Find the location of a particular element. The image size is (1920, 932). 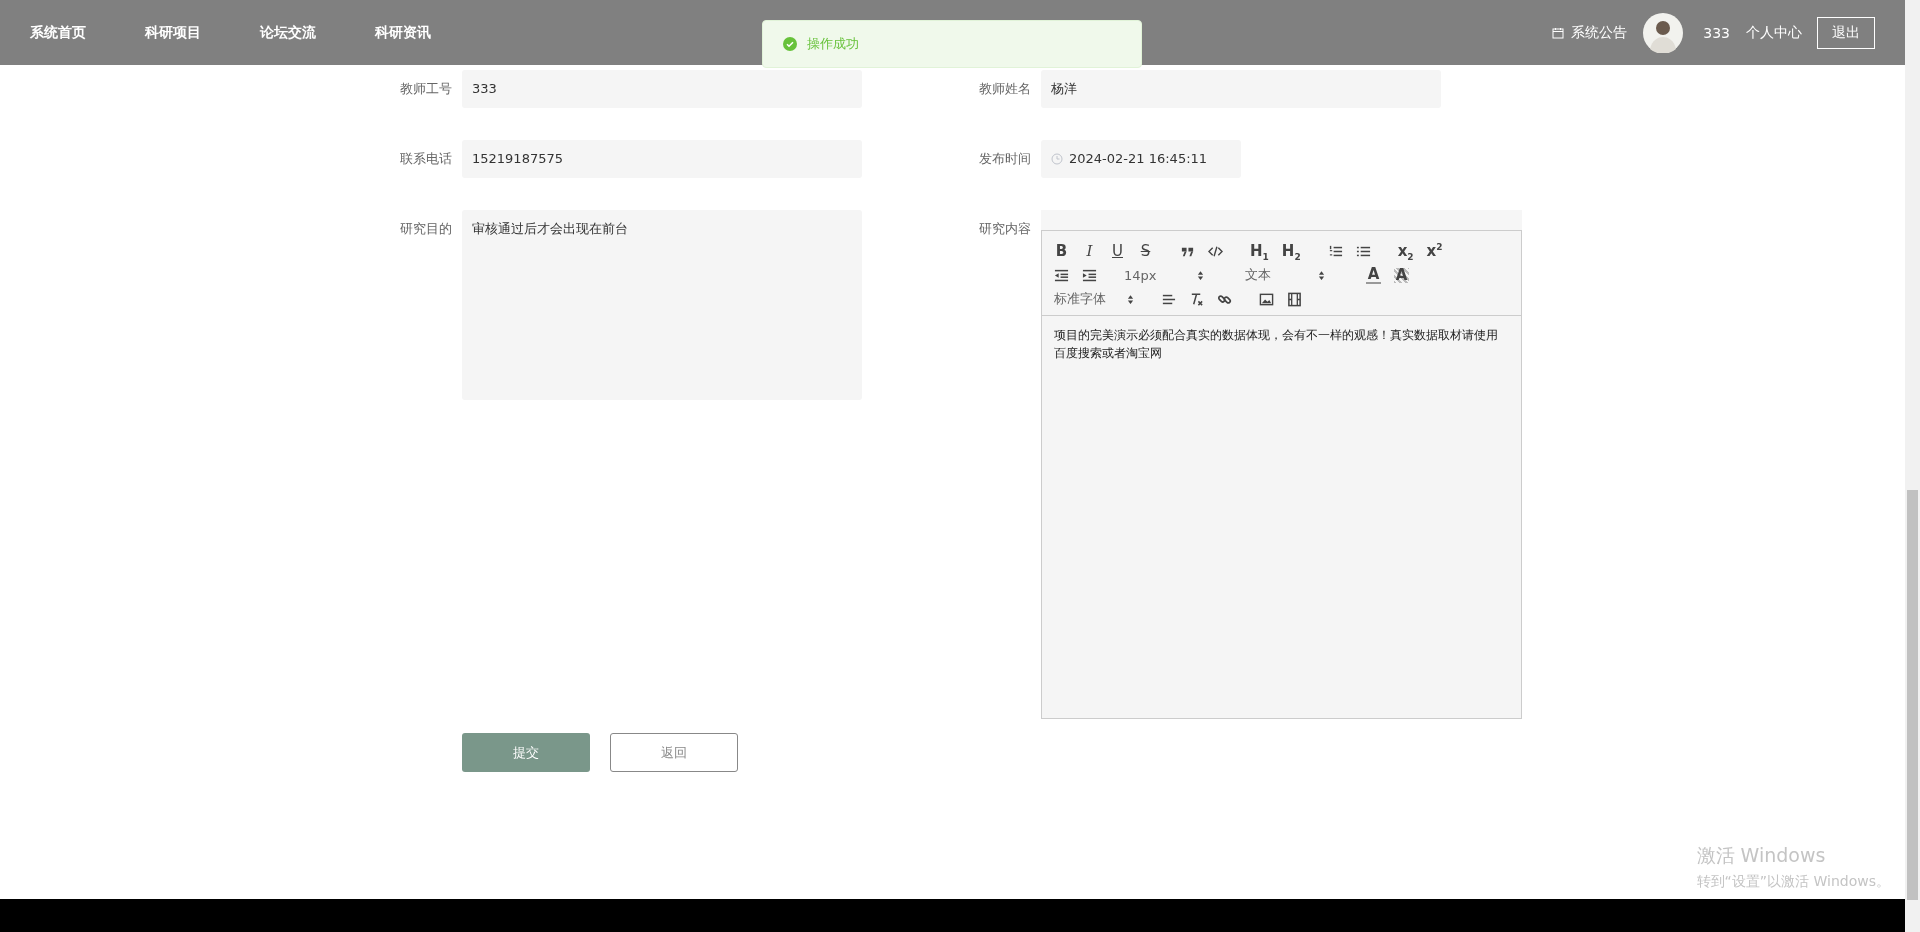

toast-message: 操作成功 is located at coordinates (833, 44).